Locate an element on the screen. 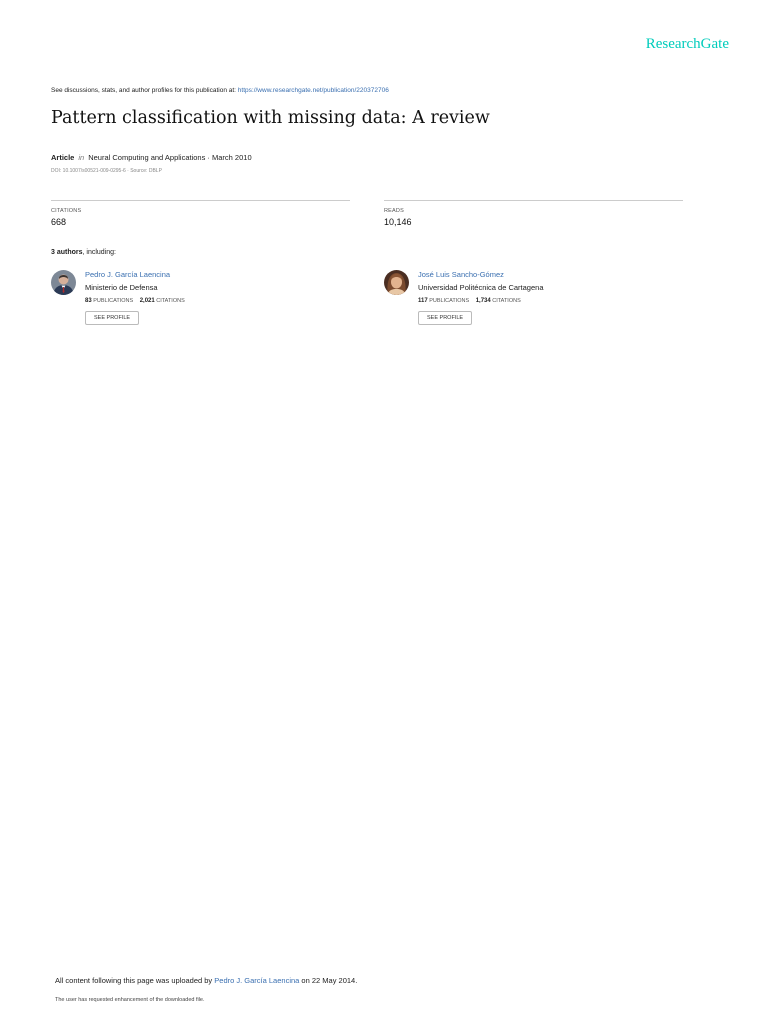 The height and width of the screenshot is (1024, 768). citations-label: CITATIONS is located at coordinates (66, 211).